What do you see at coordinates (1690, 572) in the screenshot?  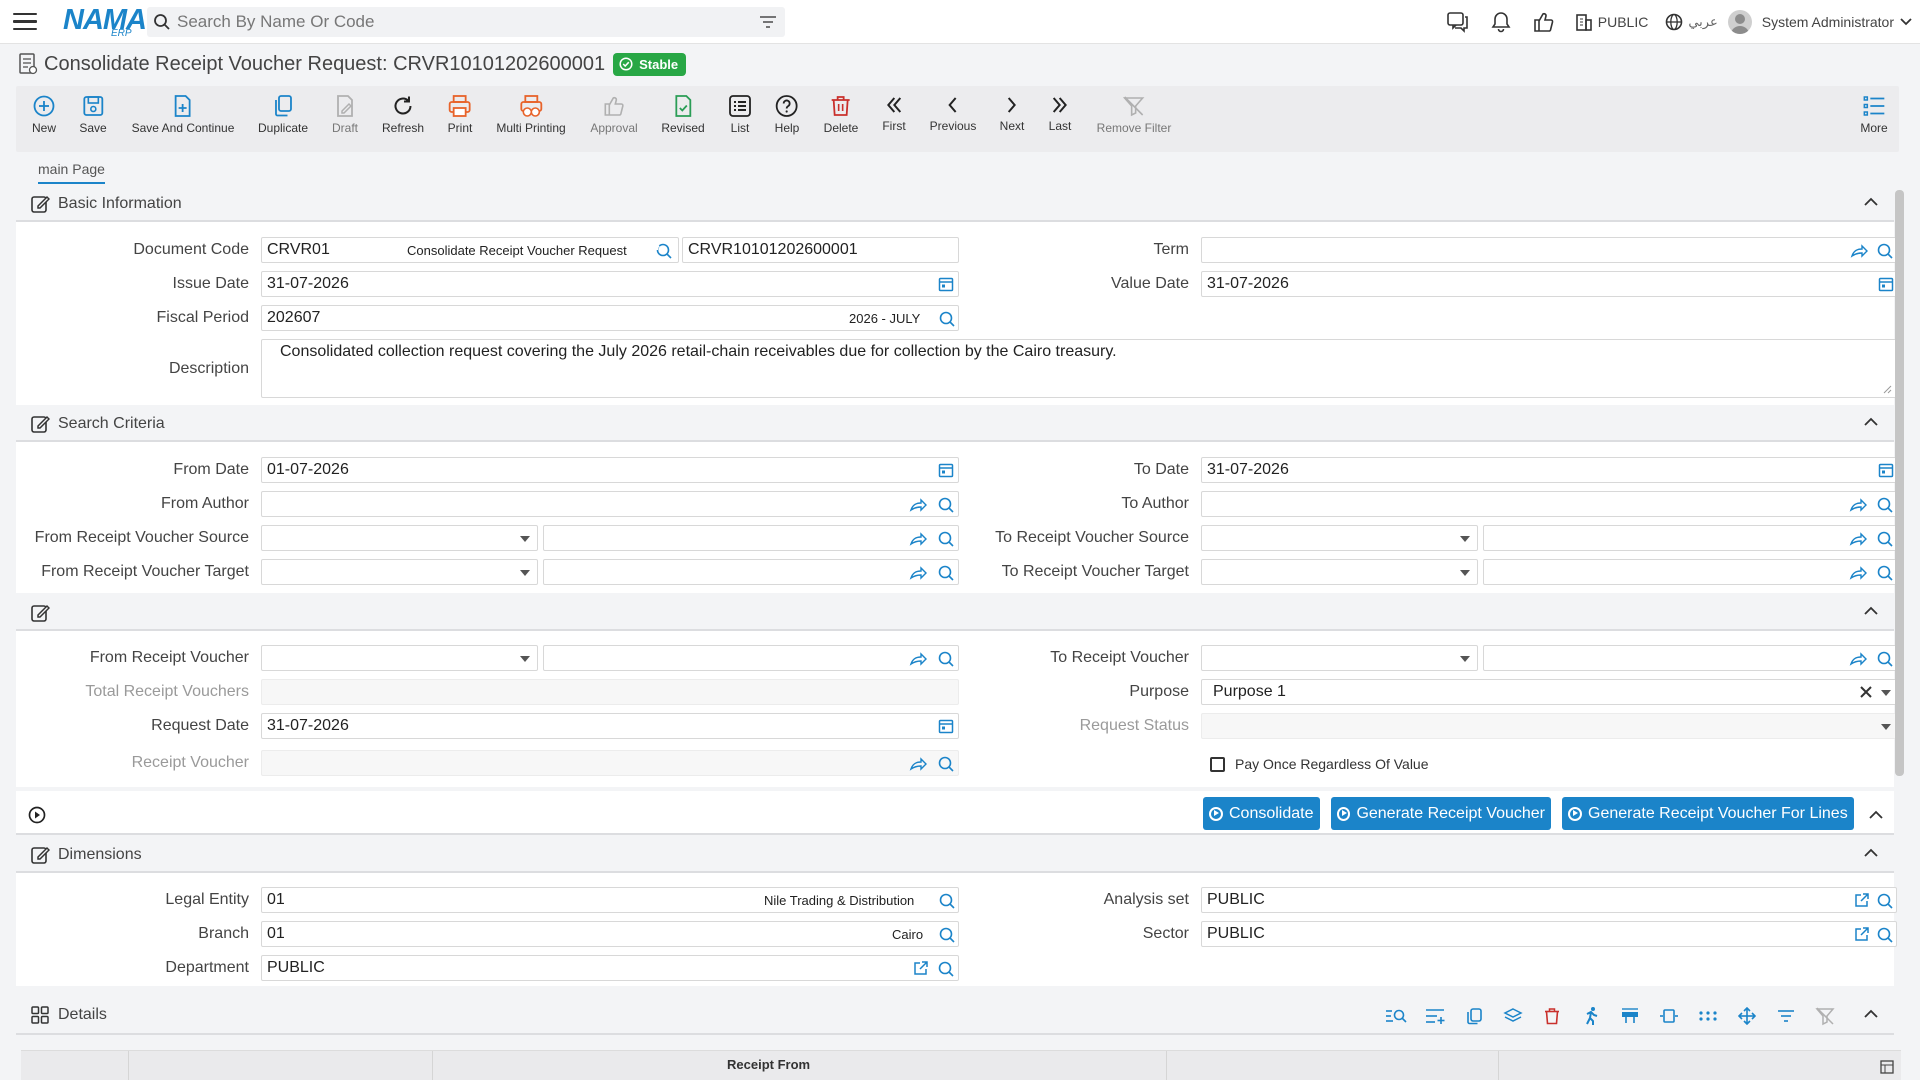 I see `to-target-field` at bounding box center [1690, 572].